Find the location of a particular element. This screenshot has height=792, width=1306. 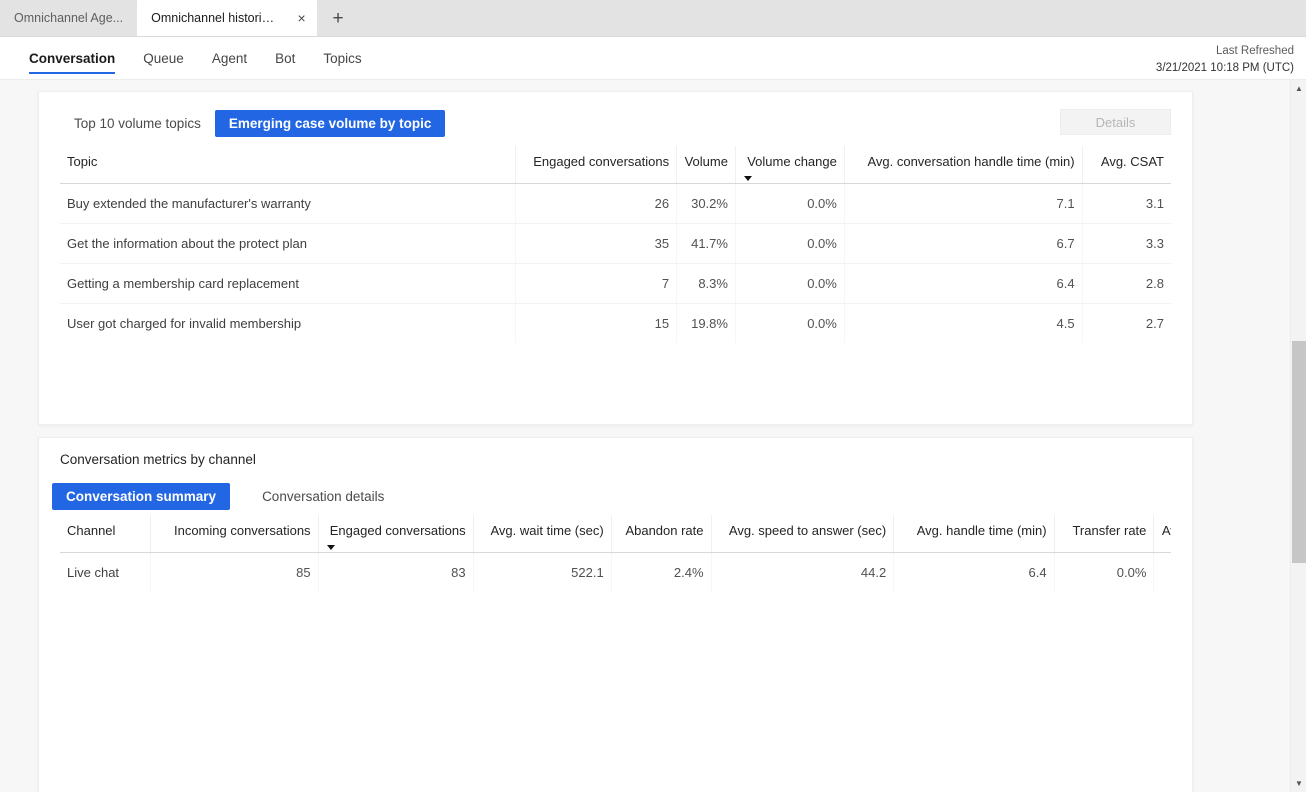

channel-column-header: Incoming conversations is located at coordinates (234, 534).